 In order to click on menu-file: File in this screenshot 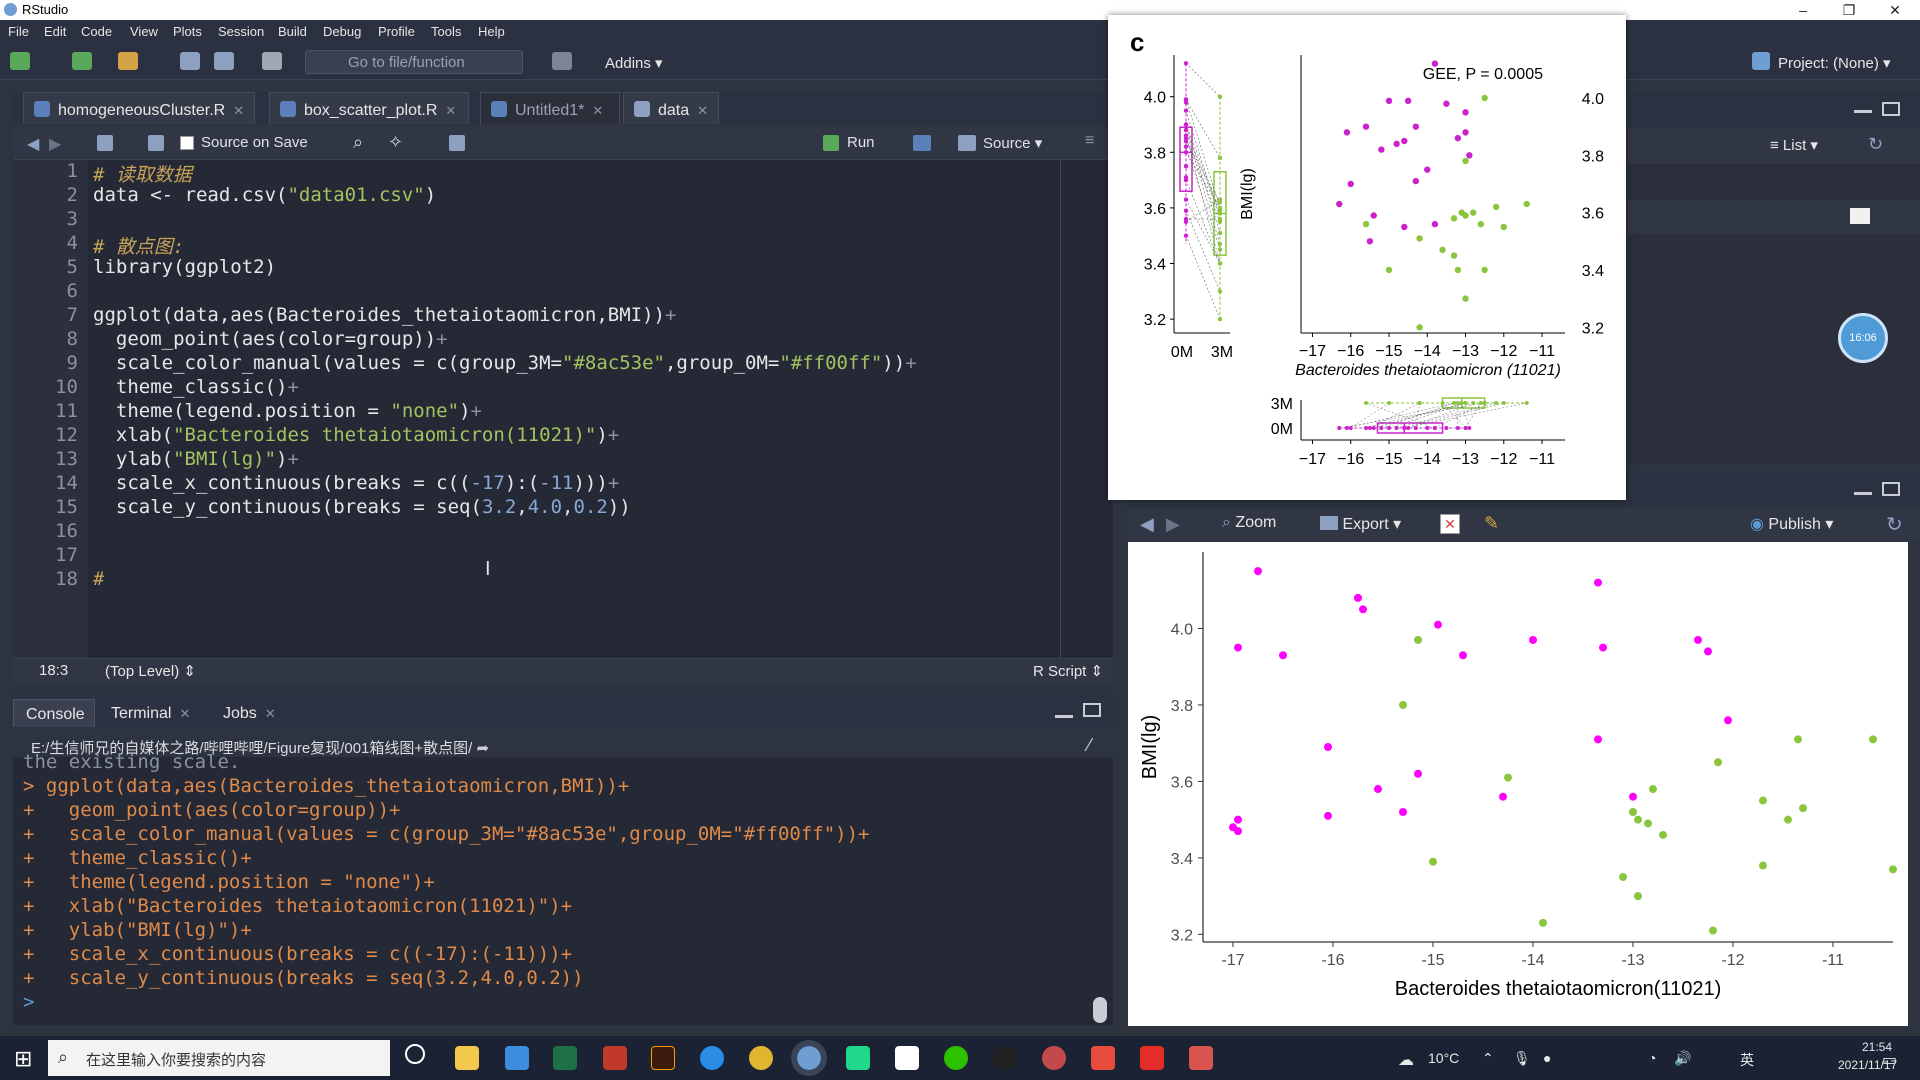, I will do `click(18, 31)`.